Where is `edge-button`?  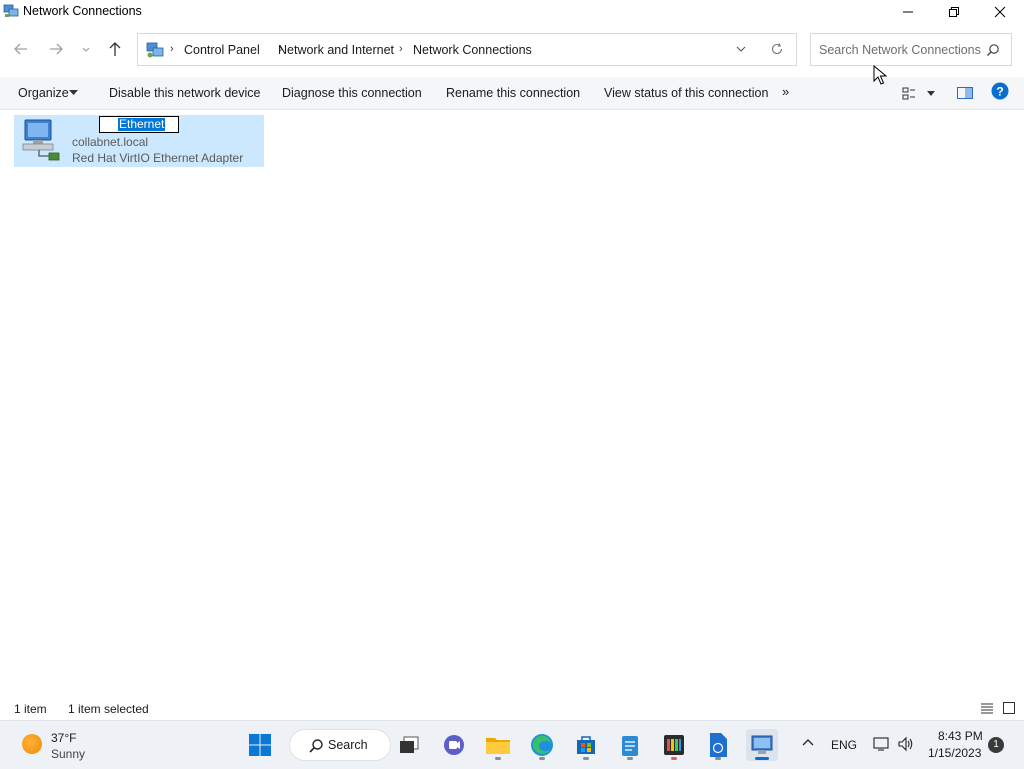 edge-button is located at coordinates (542, 745).